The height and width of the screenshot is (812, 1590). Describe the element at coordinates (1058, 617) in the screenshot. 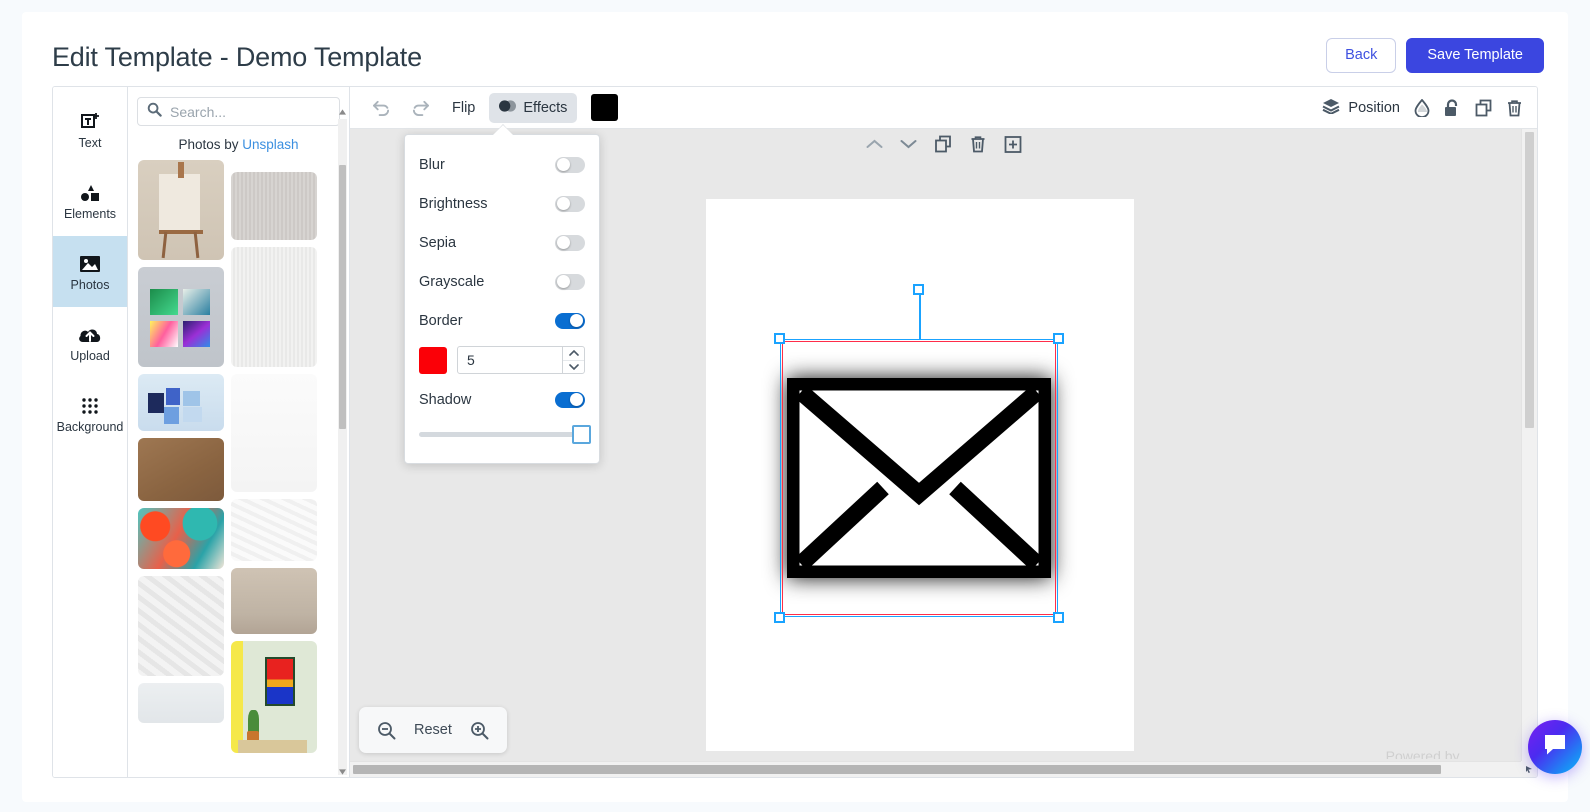

I see `resize-handle-bottom-right` at that location.